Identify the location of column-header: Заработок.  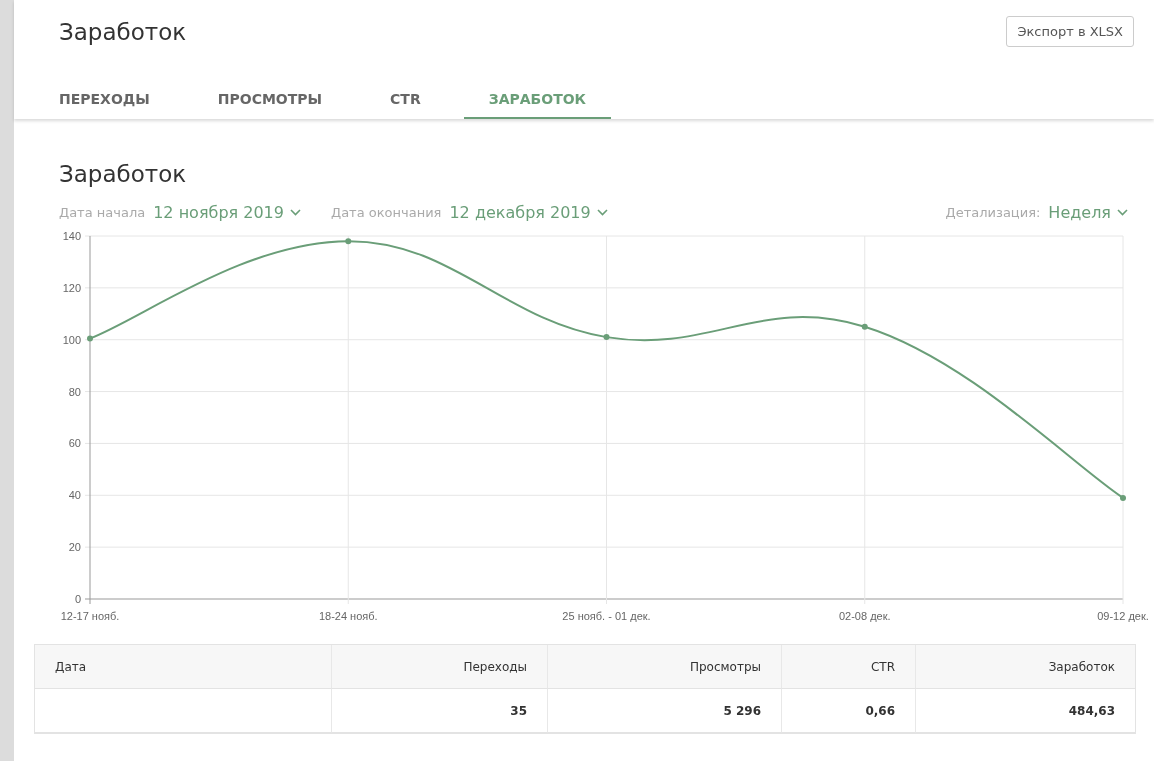
(1025, 667).